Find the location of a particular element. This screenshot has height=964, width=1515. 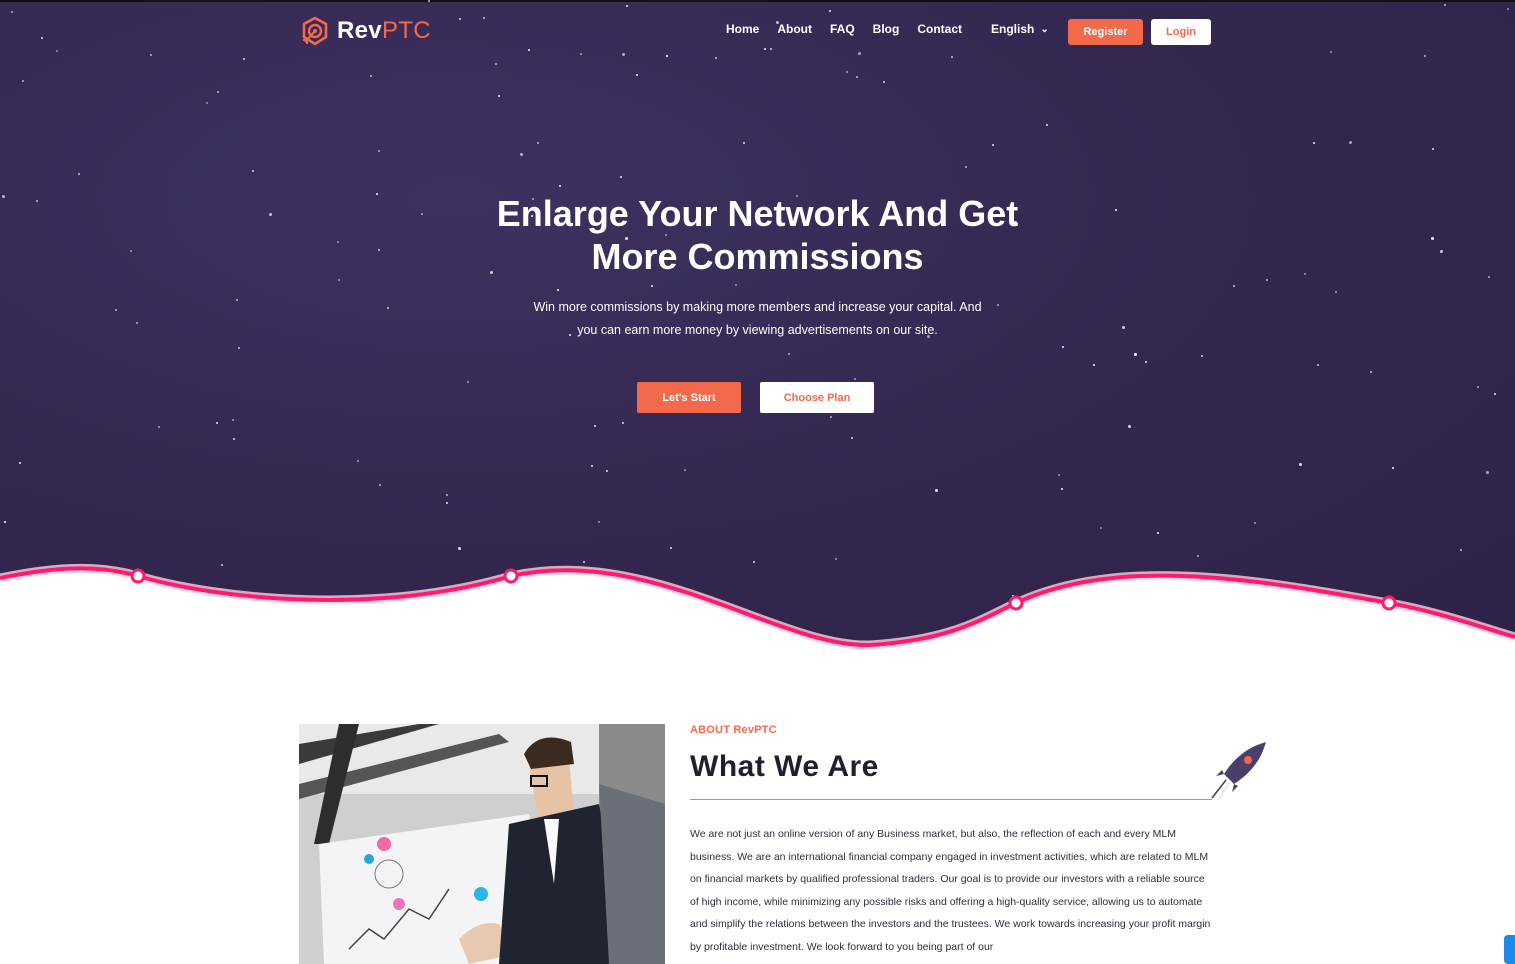

logo: RevPTC is located at coordinates (365, 31).